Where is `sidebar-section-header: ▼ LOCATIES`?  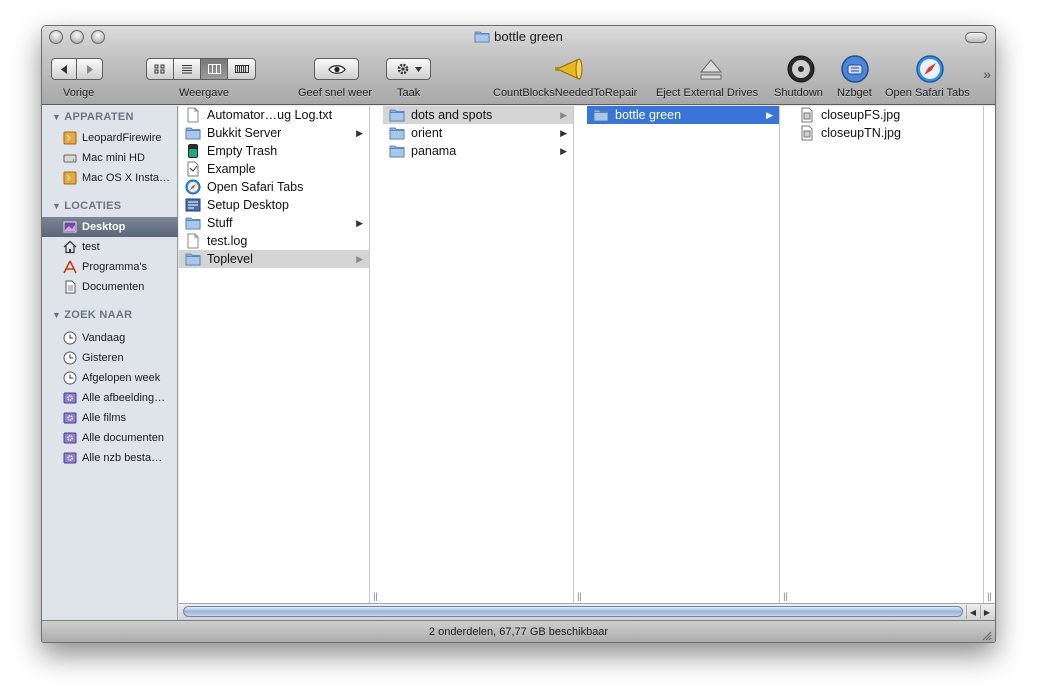 sidebar-section-header: ▼ LOCATIES is located at coordinates (86, 206).